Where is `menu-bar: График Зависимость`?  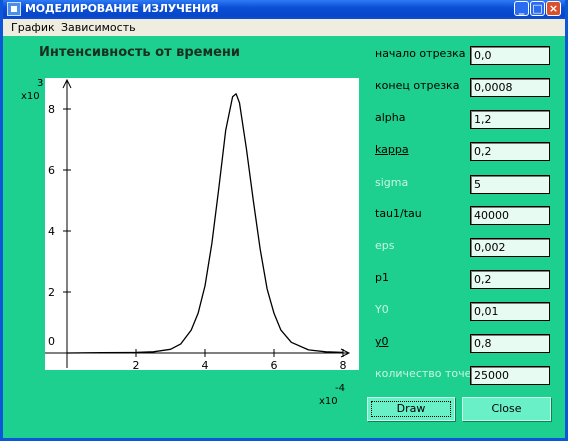
menu-bar: График Зависимость is located at coordinates (284, 27).